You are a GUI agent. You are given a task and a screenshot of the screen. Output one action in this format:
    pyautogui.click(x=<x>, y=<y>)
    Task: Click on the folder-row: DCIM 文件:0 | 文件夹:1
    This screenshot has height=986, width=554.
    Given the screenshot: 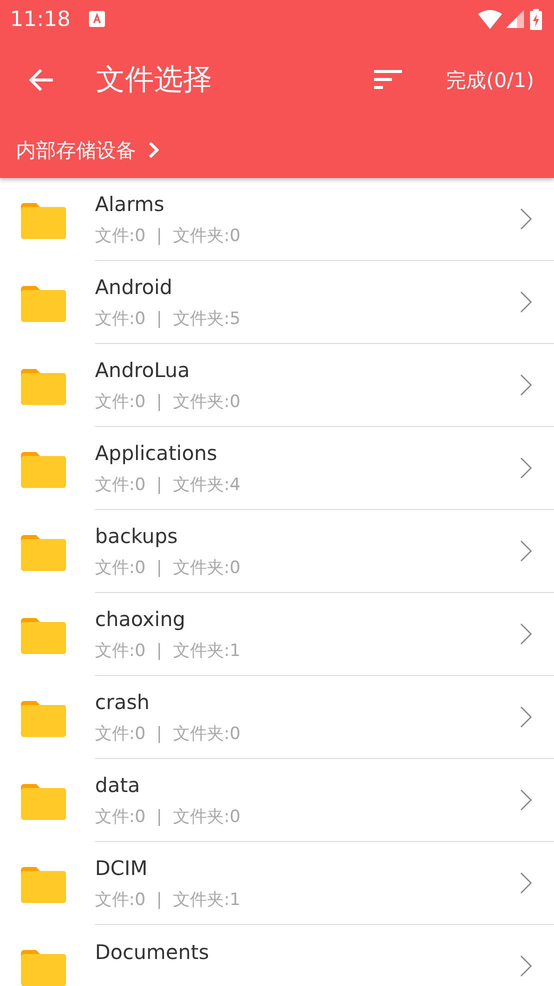 What is the action you would take?
    pyautogui.click(x=277, y=883)
    